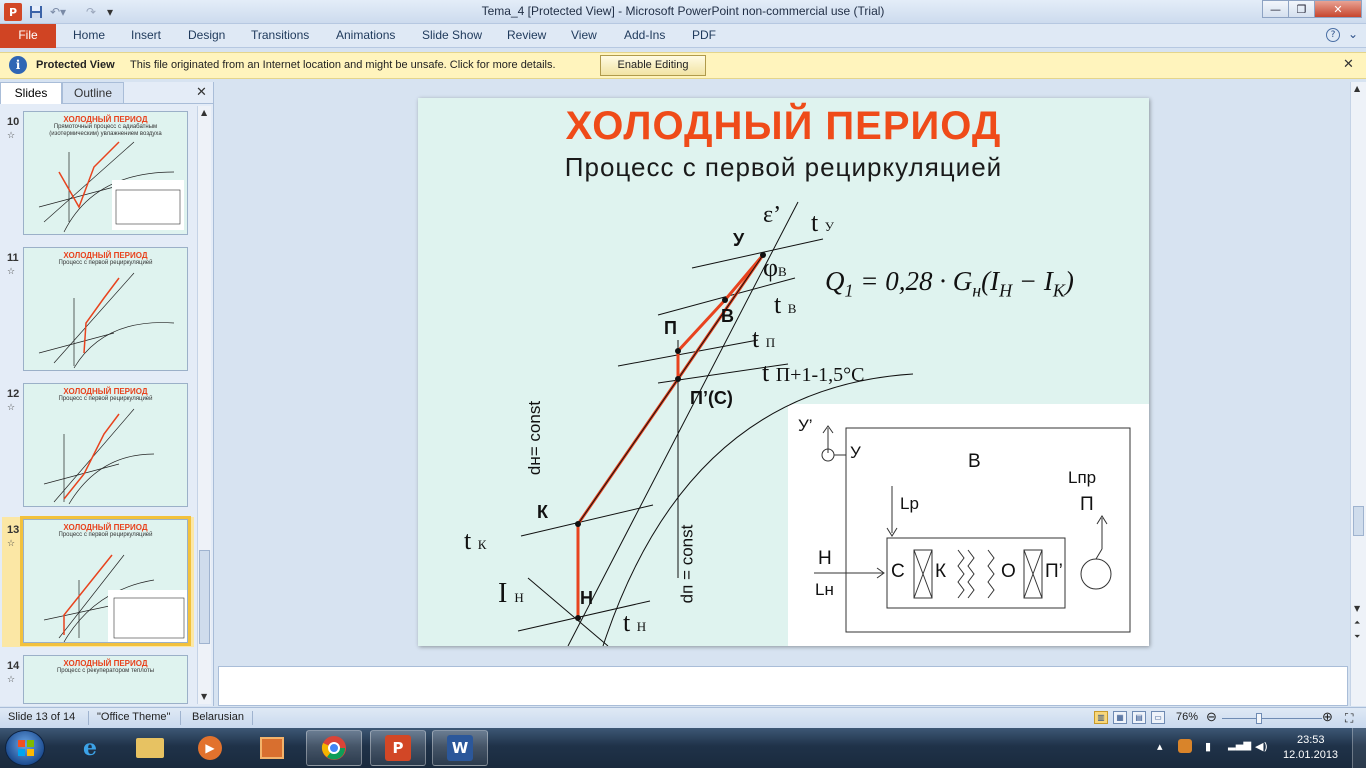 The height and width of the screenshot is (768, 1366). What do you see at coordinates (1311, 740) in the screenshot?
I see `clock-time: 23:53` at bounding box center [1311, 740].